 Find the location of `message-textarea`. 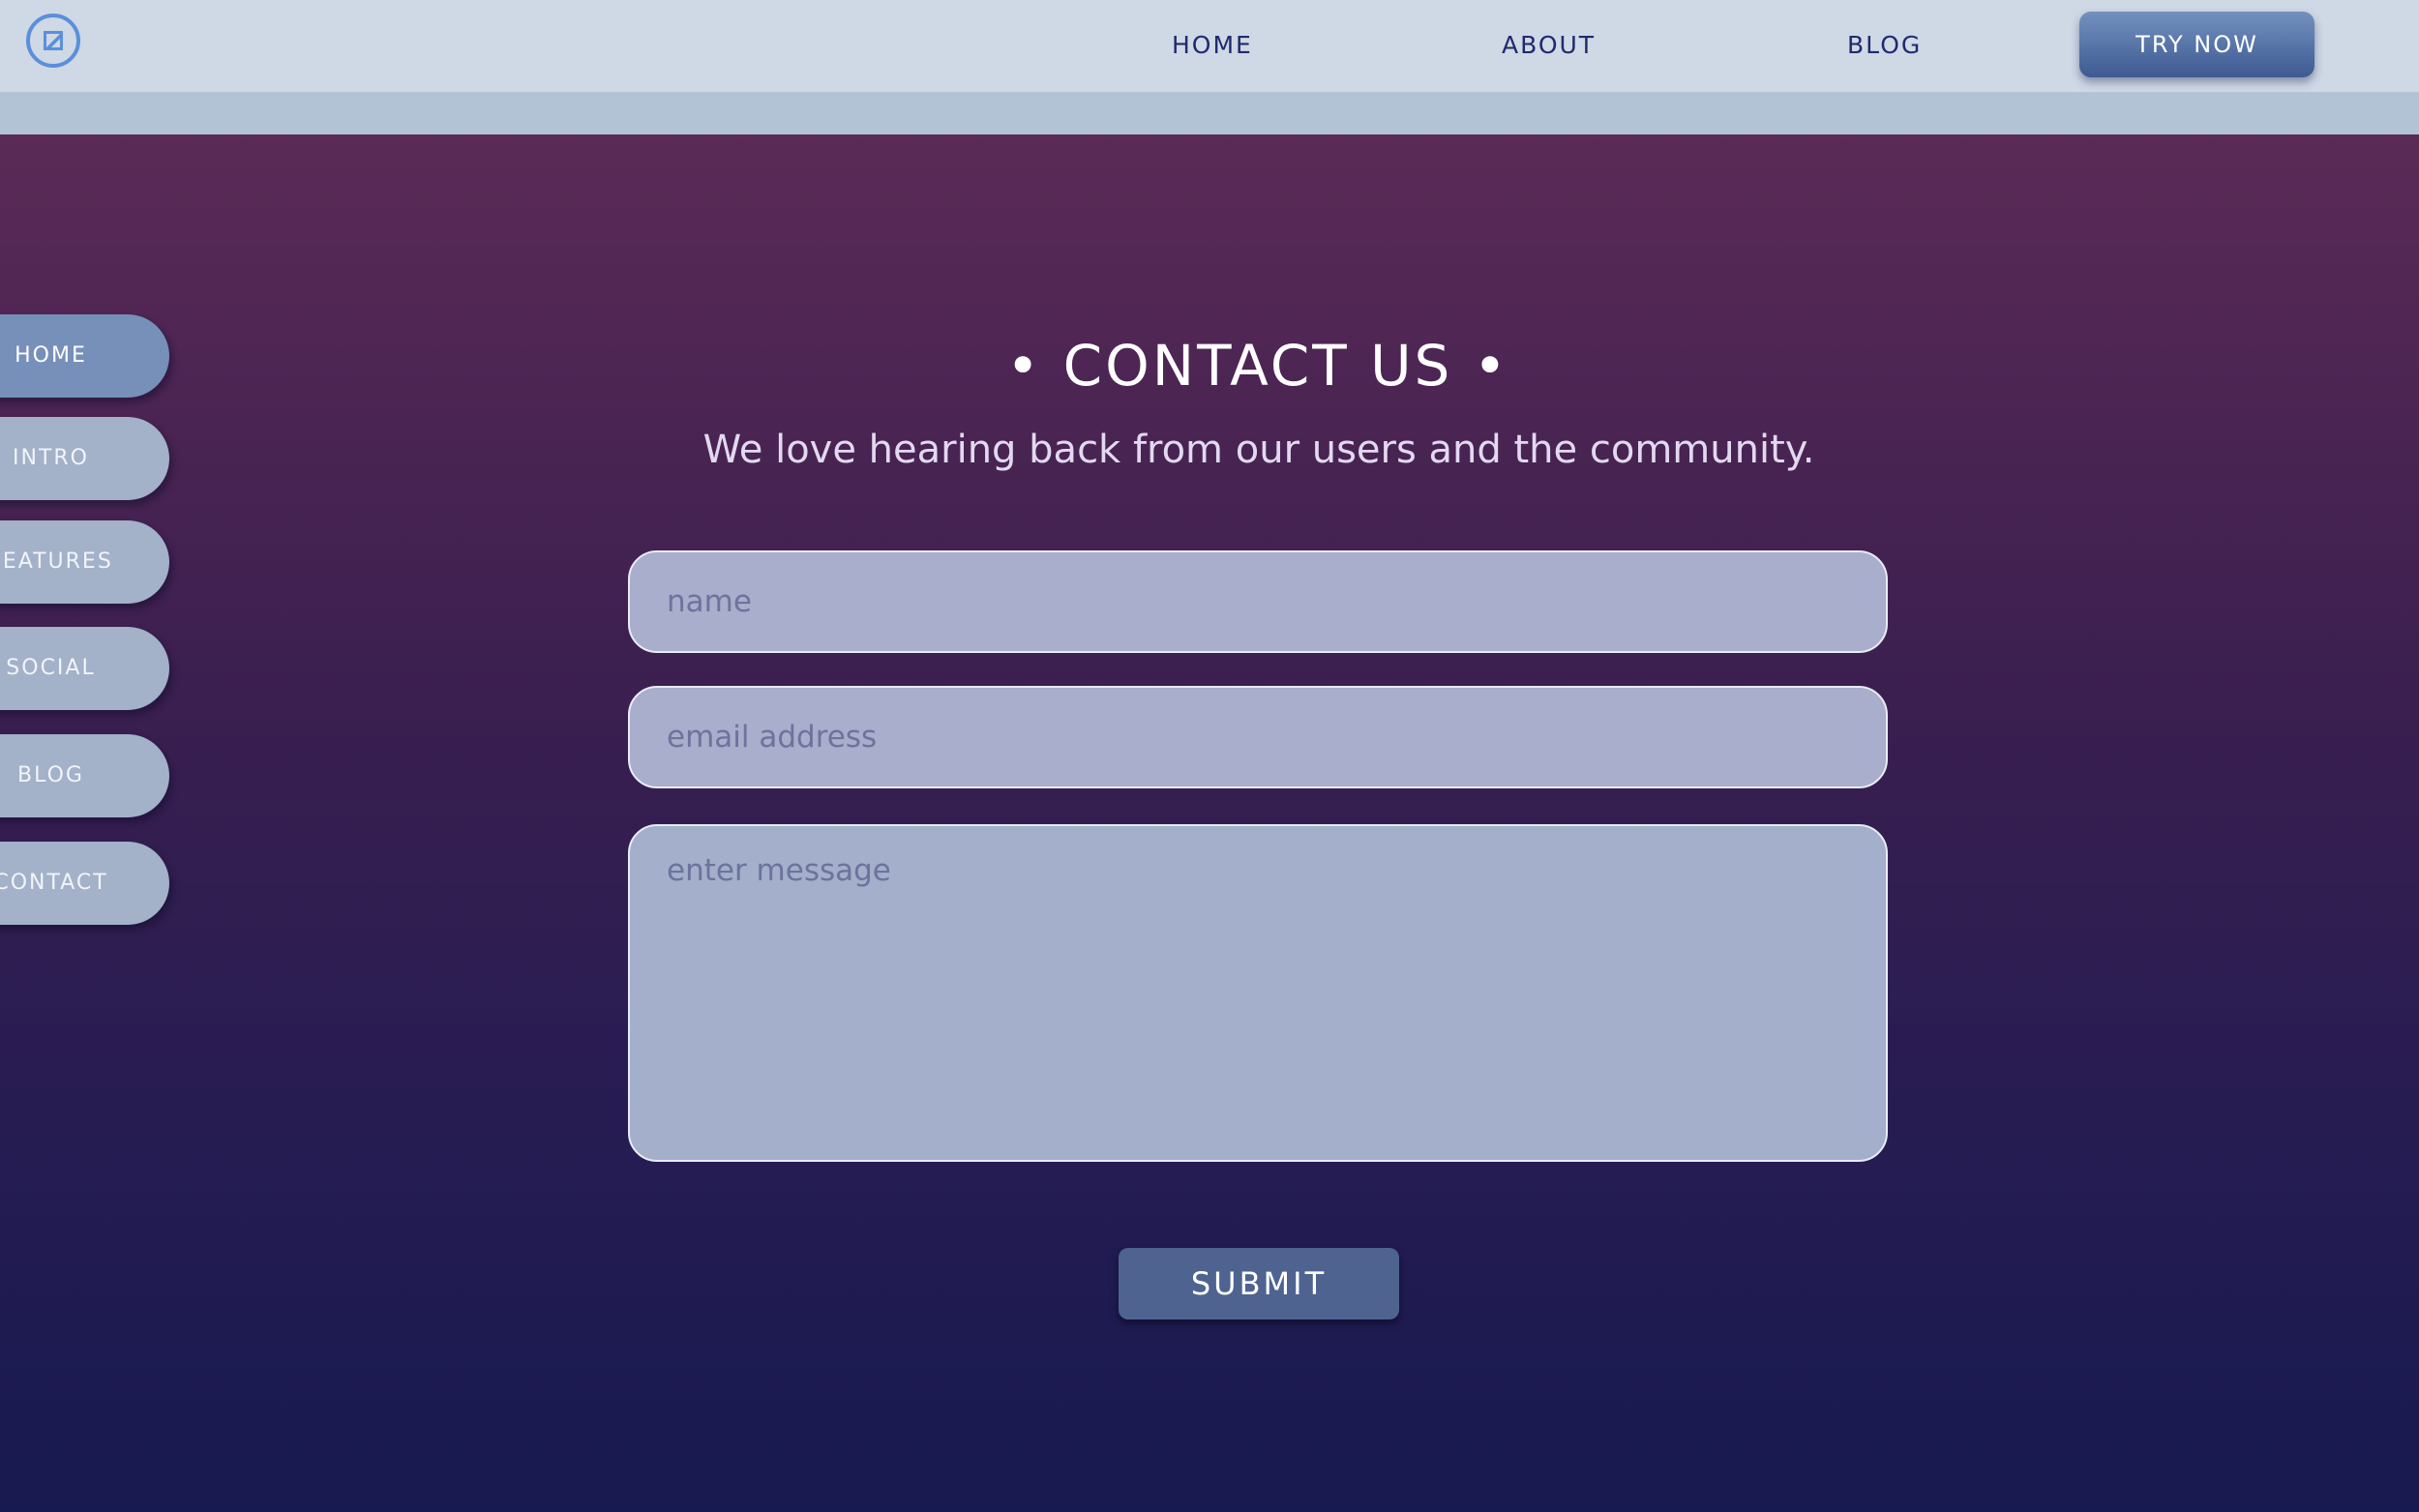

message-textarea is located at coordinates (1258, 993).